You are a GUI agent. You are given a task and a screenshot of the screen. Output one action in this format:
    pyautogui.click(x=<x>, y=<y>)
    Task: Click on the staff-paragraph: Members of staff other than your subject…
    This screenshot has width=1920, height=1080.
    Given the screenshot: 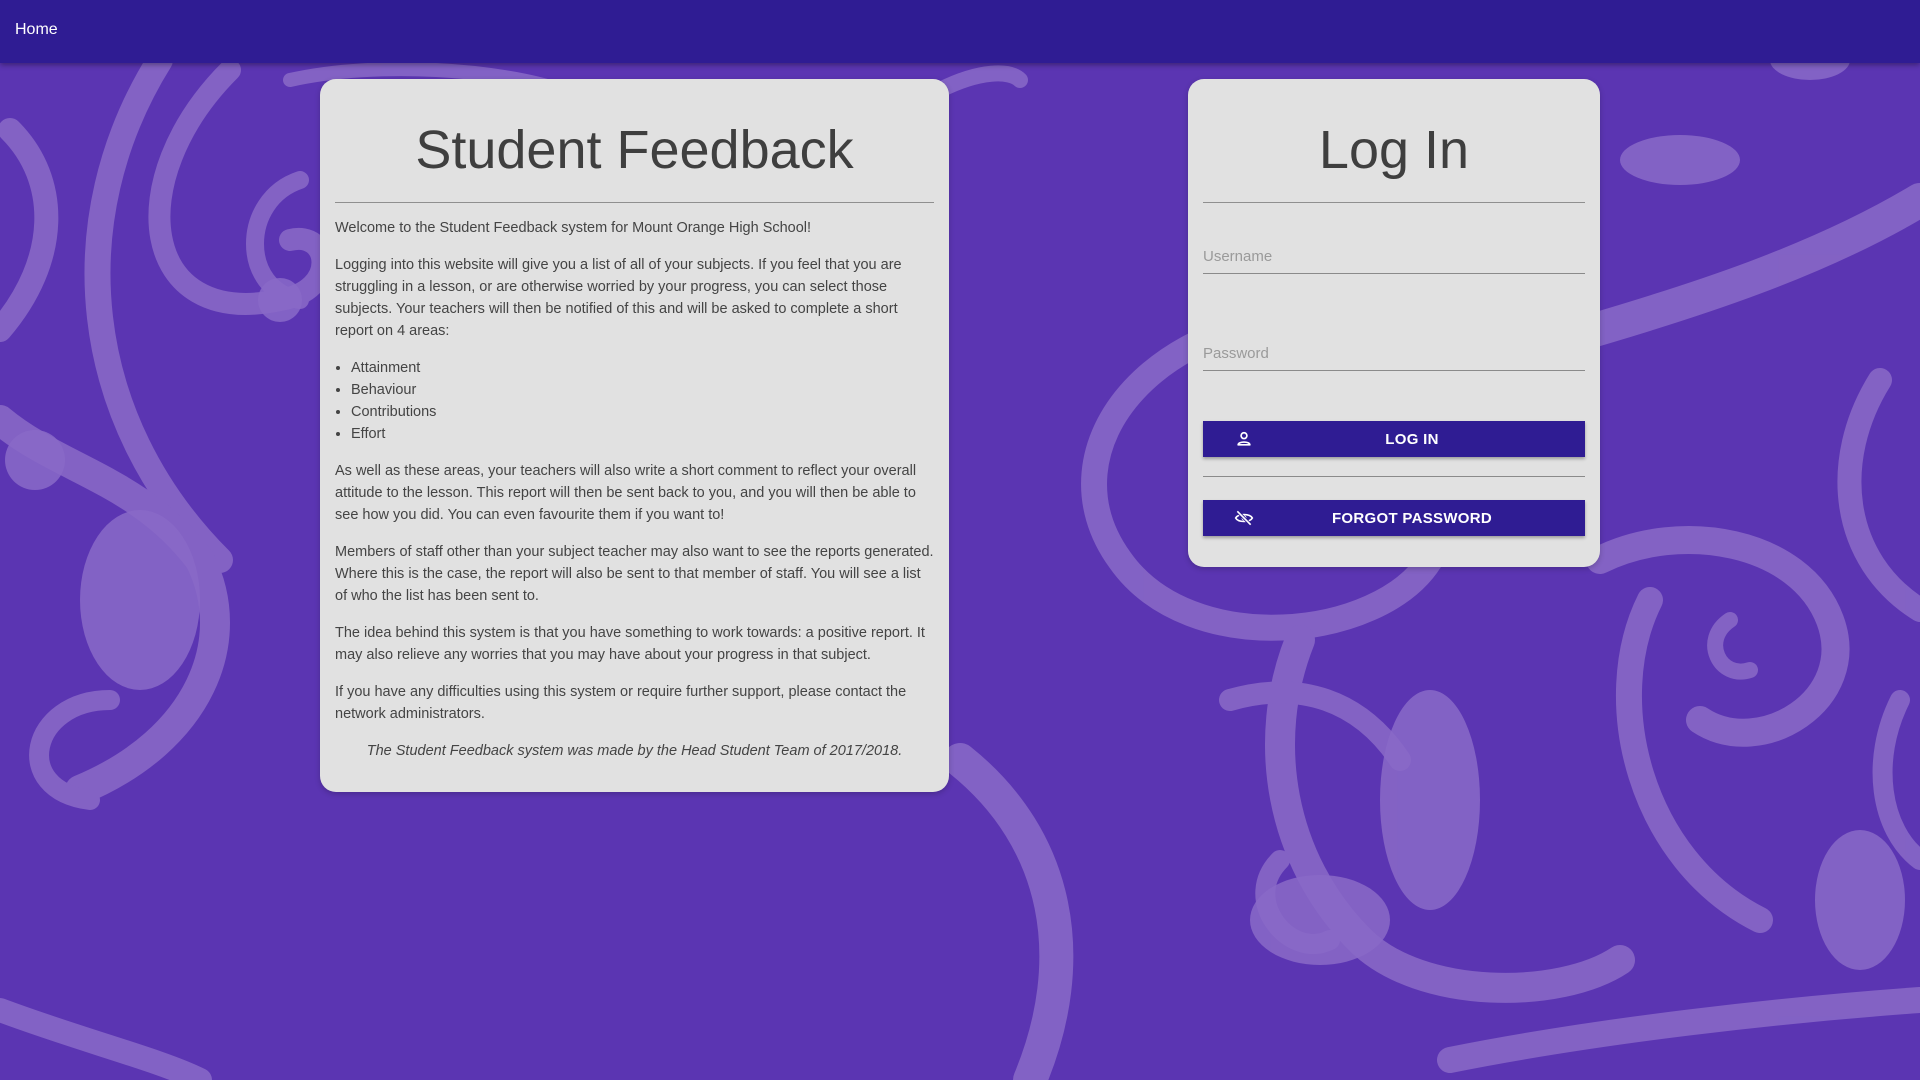 What is the action you would take?
    pyautogui.click(x=634, y=574)
    